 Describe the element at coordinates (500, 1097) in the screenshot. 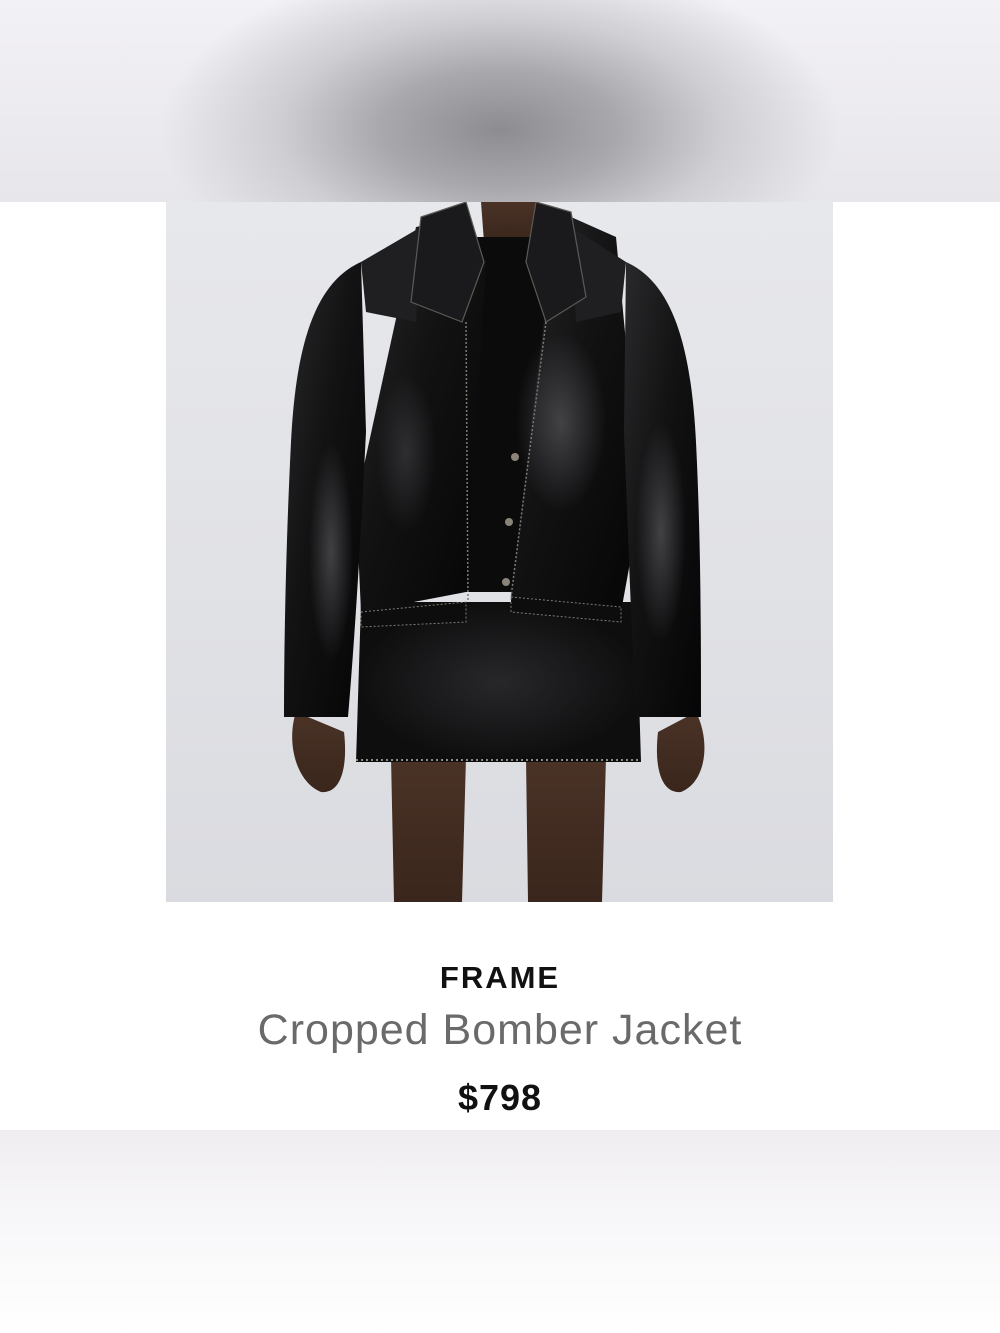

I see `product-price: $798` at that location.